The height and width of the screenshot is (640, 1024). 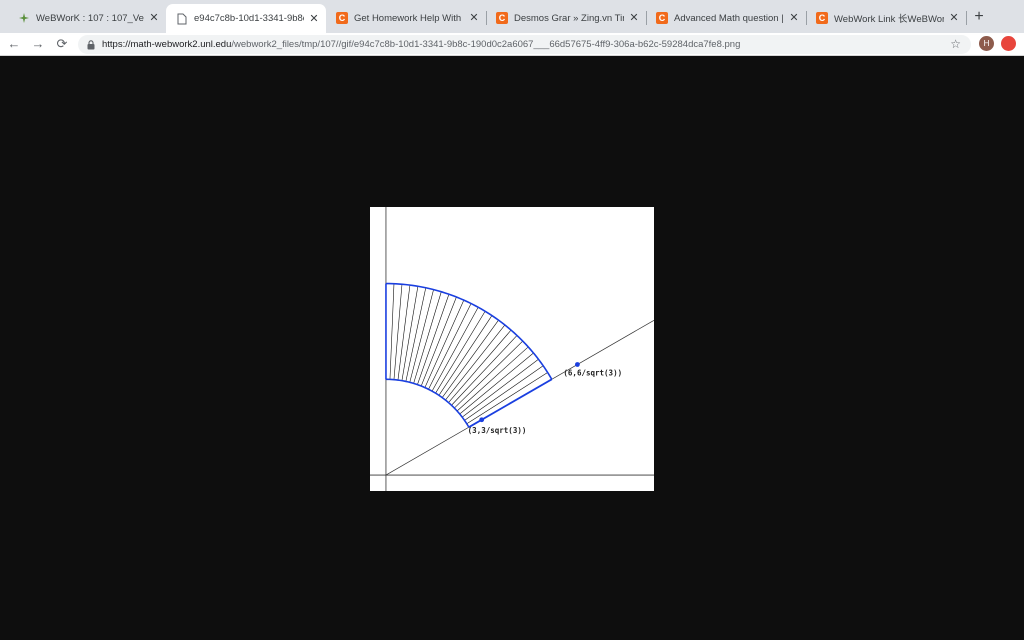 What do you see at coordinates (497, 430) in the screenshot?
I see `point-label-inner: (3,3/sqrt(3))` at bounding box center [497, 430].